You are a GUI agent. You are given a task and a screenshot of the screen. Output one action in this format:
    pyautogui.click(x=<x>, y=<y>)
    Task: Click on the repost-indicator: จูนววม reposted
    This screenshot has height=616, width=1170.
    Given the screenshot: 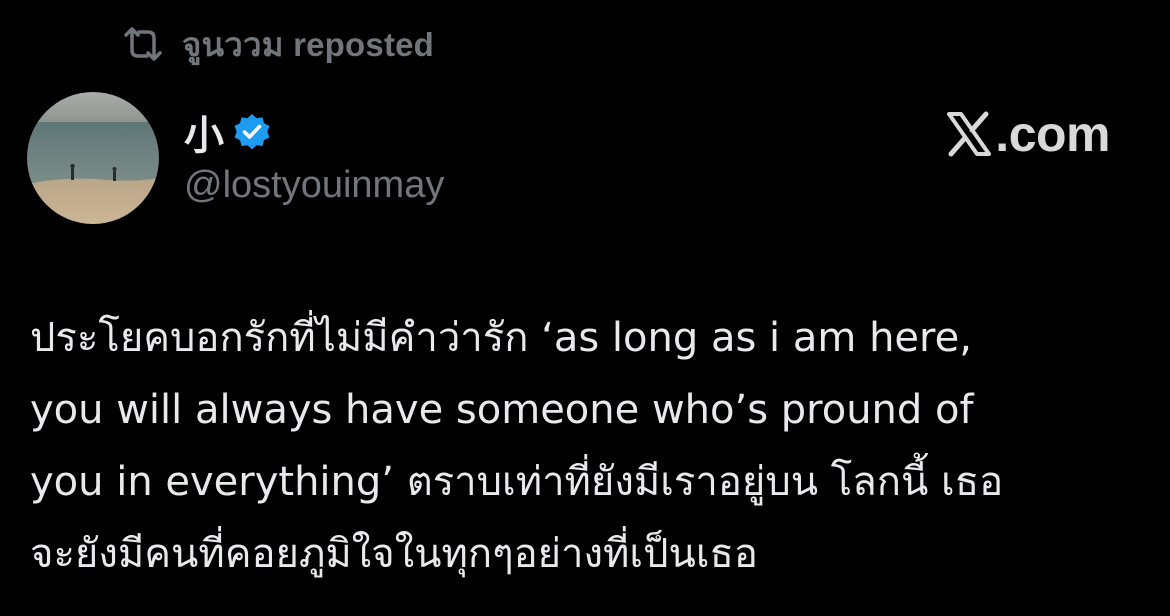 What is the action you would take?
    pyautogui.click(x=277, y=44)
    